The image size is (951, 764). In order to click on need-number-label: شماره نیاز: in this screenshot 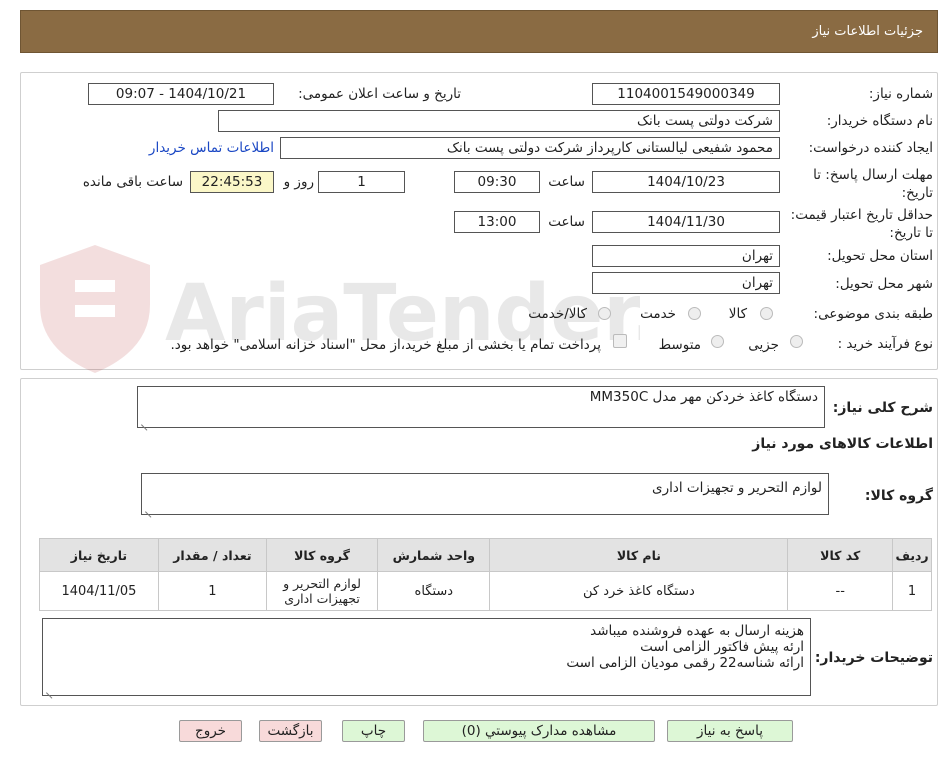, I will do `click(900, 94)`.